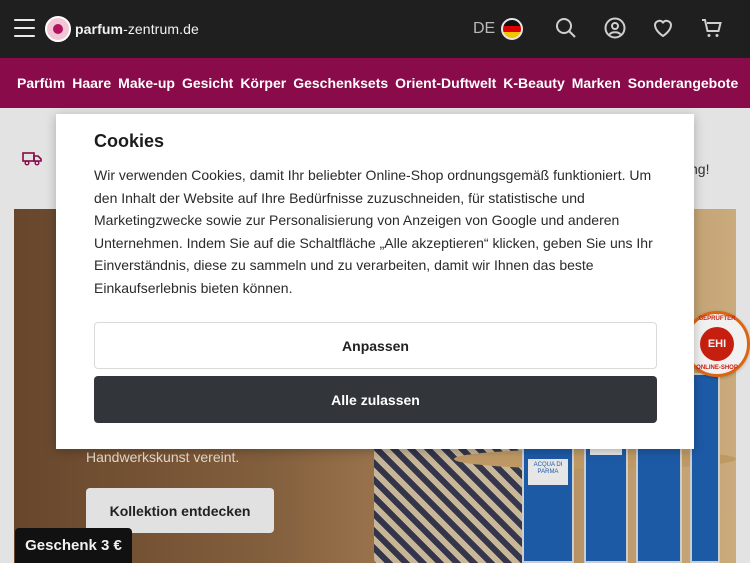 The height and width of the screenshot is (563, 750). What do you see at coordinates (375, 345) in the screenshot?
I see `customize-cookies-button: Anpassen` at bounding box center [375, 345].